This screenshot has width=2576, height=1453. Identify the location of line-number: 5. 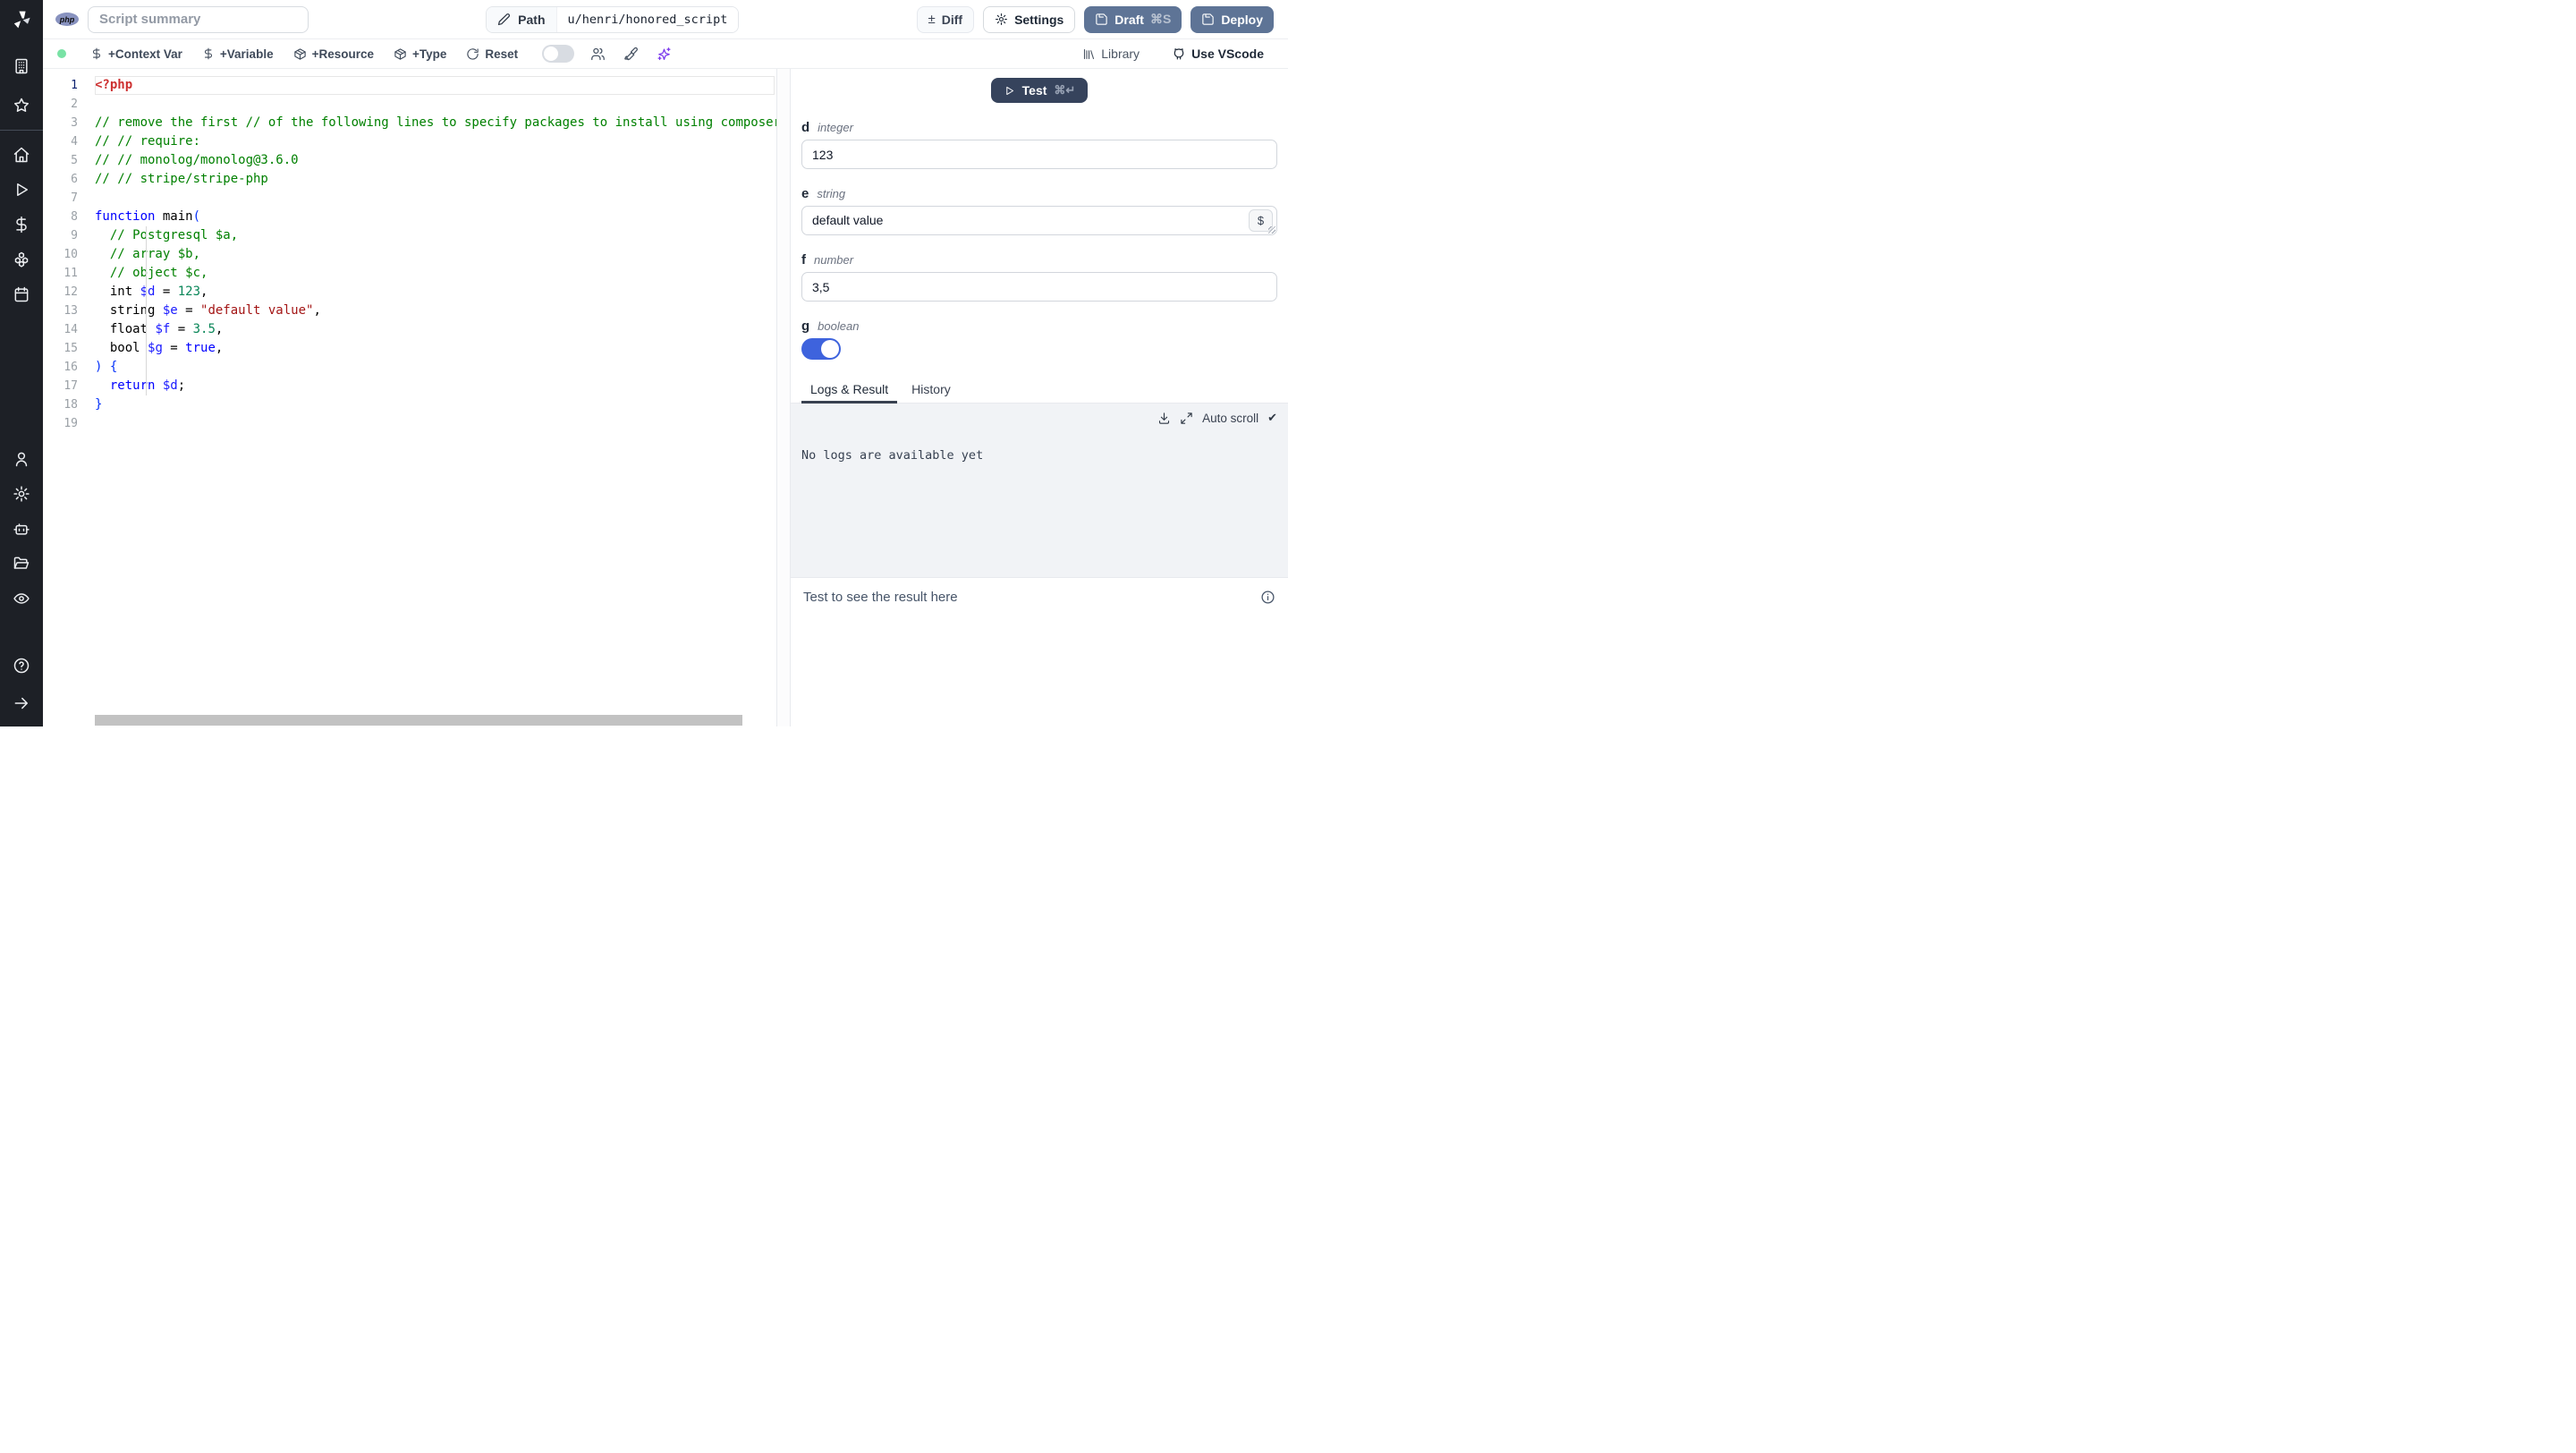
(74, 160).